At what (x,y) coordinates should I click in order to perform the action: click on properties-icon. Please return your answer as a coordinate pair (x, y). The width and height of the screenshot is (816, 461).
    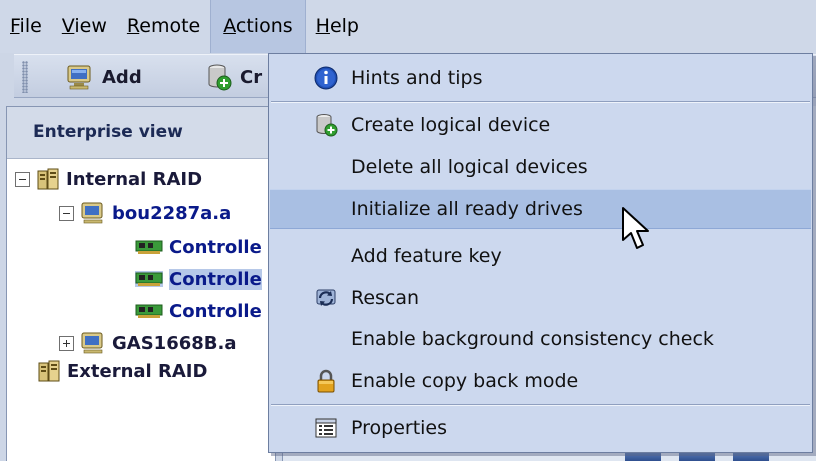
    Looking at the image, I should click on (326, 428).